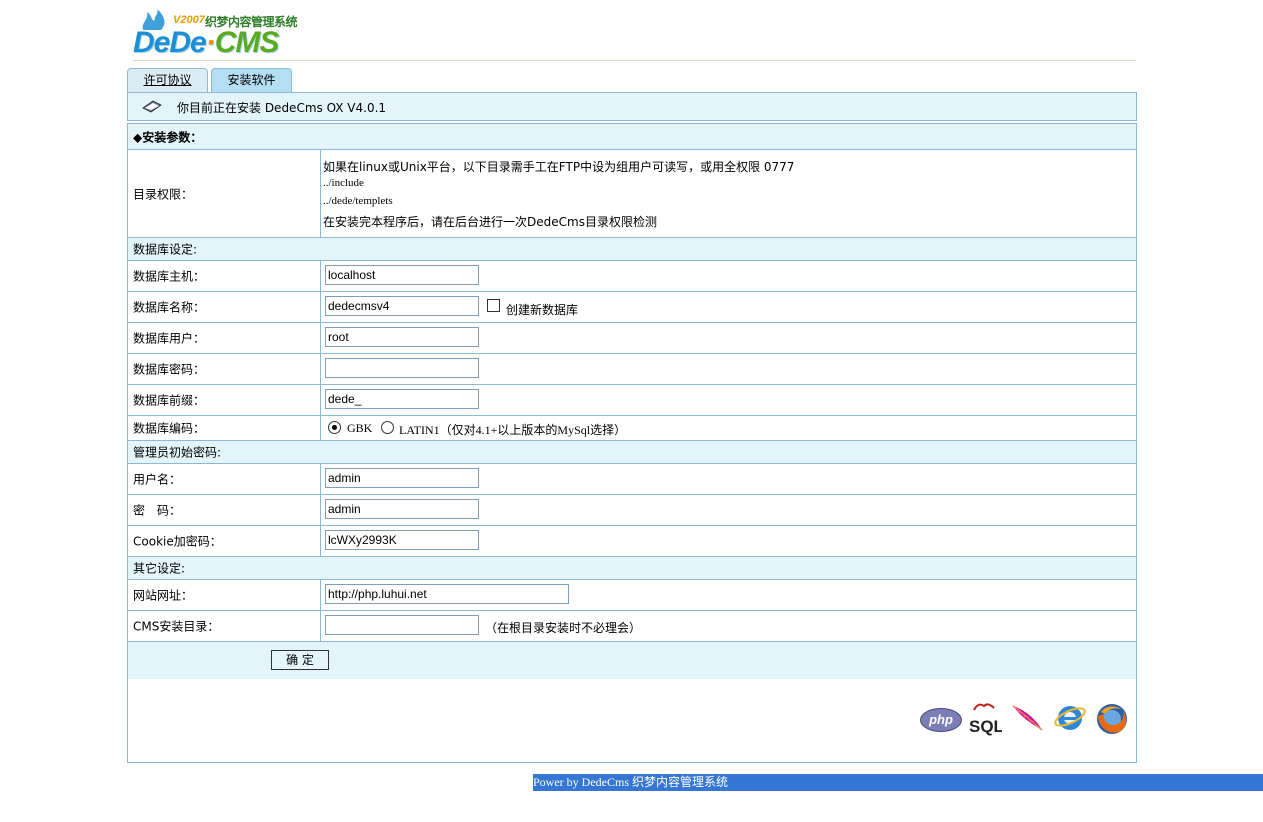 Image resolution: width=1263 pixels, height=822 pixels. I want to click on php-icon: php, so click(941, 720).